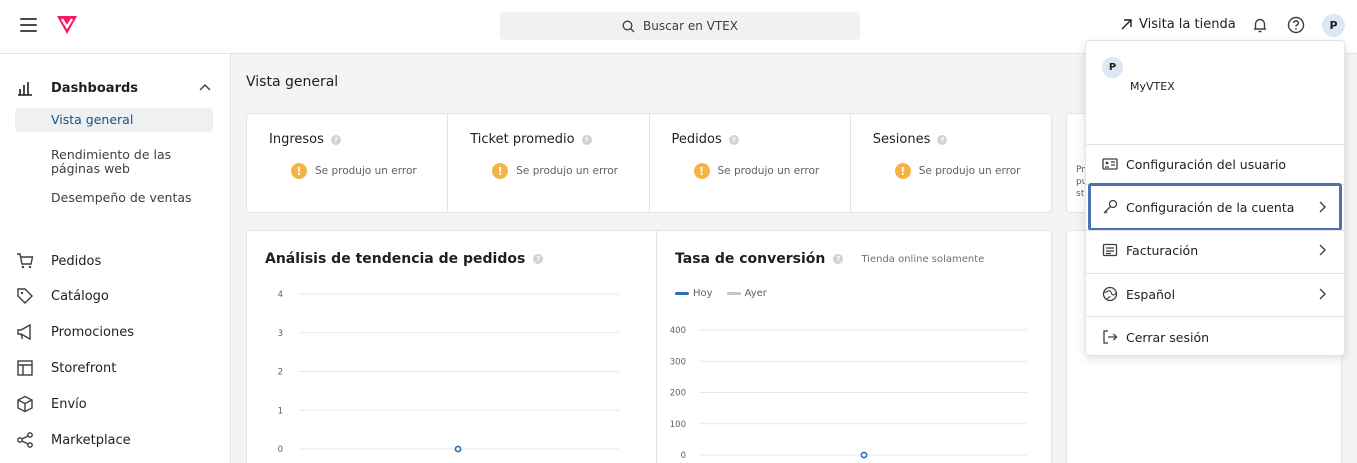  I want to click on menu-item-account-config: Configuración de la cuenta, so click(1215, 207).